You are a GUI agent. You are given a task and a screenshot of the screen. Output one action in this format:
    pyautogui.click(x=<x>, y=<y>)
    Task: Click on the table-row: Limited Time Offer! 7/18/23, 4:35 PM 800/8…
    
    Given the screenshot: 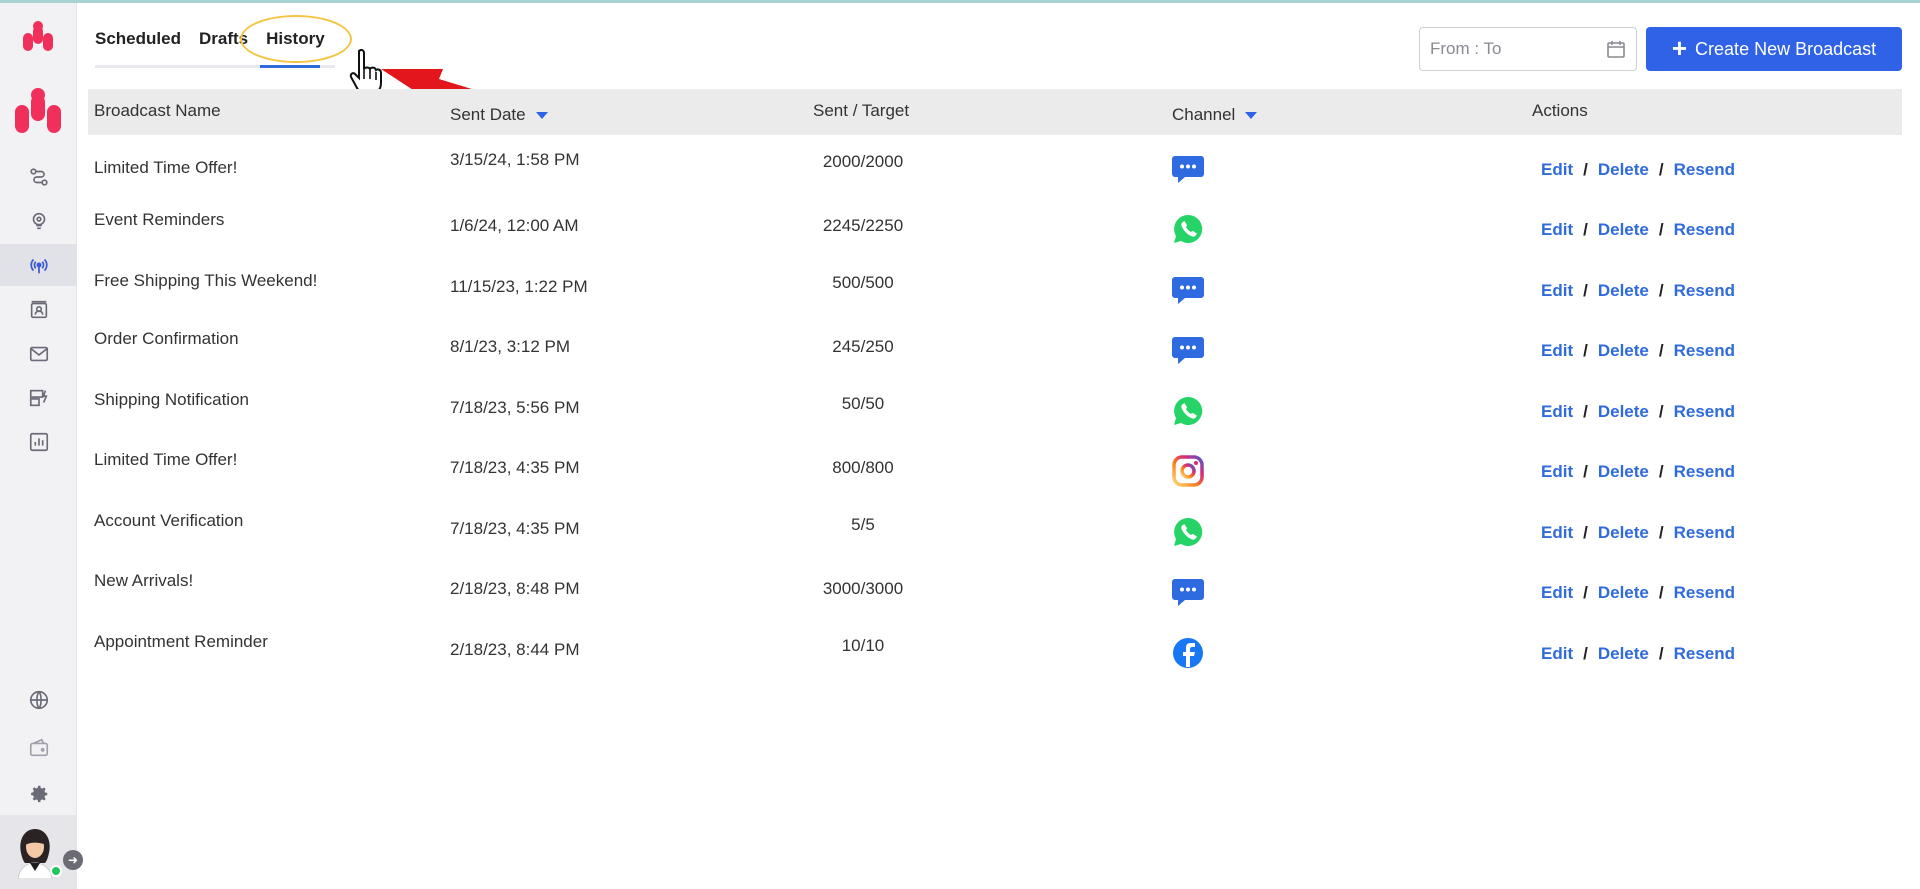 What is the action you would take?
    pyautogui.click(x=995, y=478)
    